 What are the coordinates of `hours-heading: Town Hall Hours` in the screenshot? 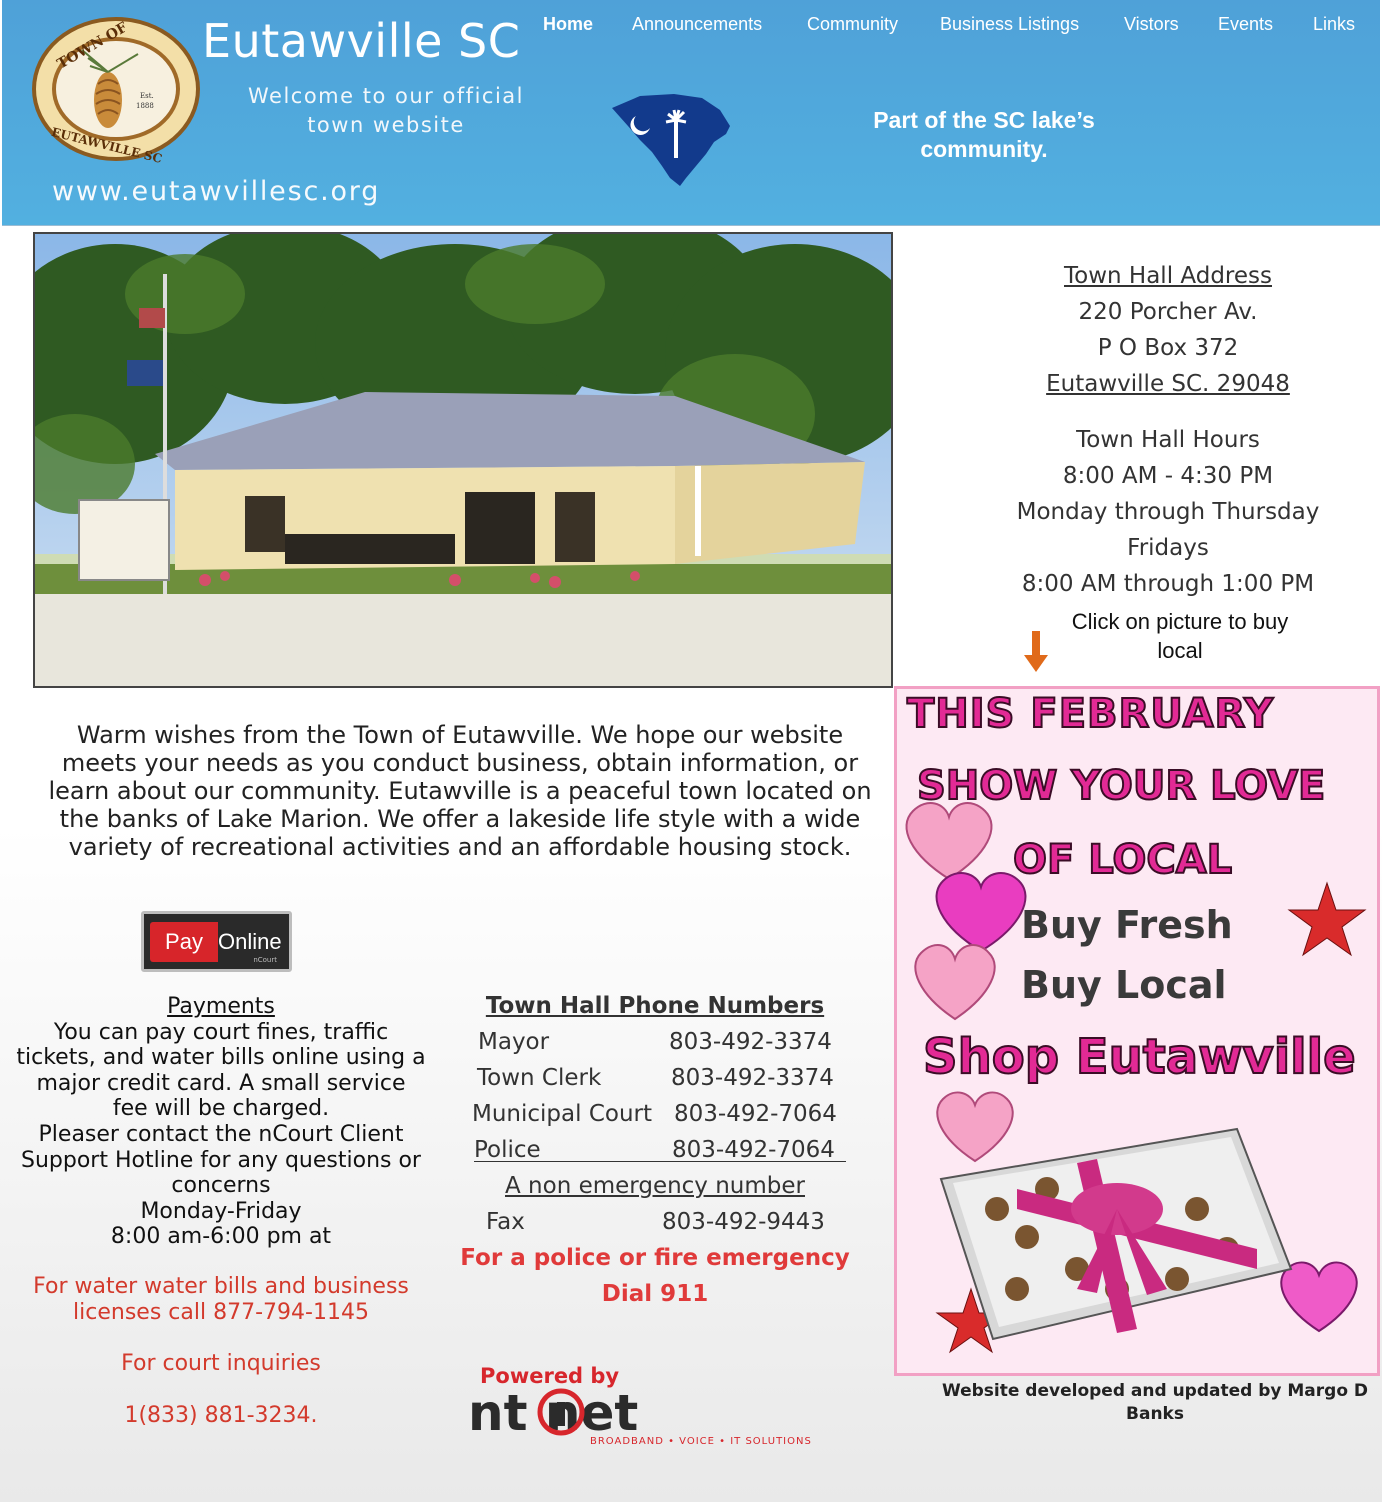 It's located at (1168, 440).